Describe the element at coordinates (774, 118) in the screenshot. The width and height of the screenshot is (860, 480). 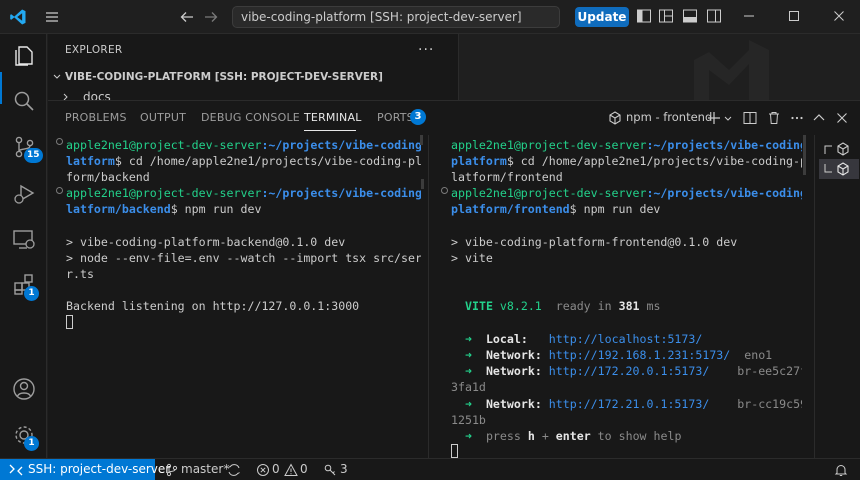
I see `kill-terminal-icon` at that location.